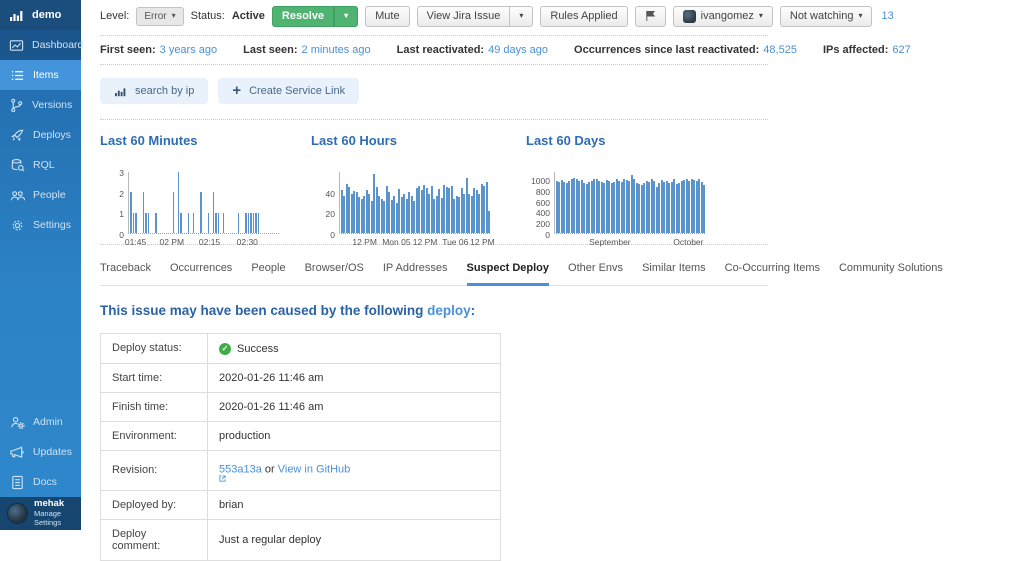  I want to click on resolve-button: Resolve, so click(303, 16).